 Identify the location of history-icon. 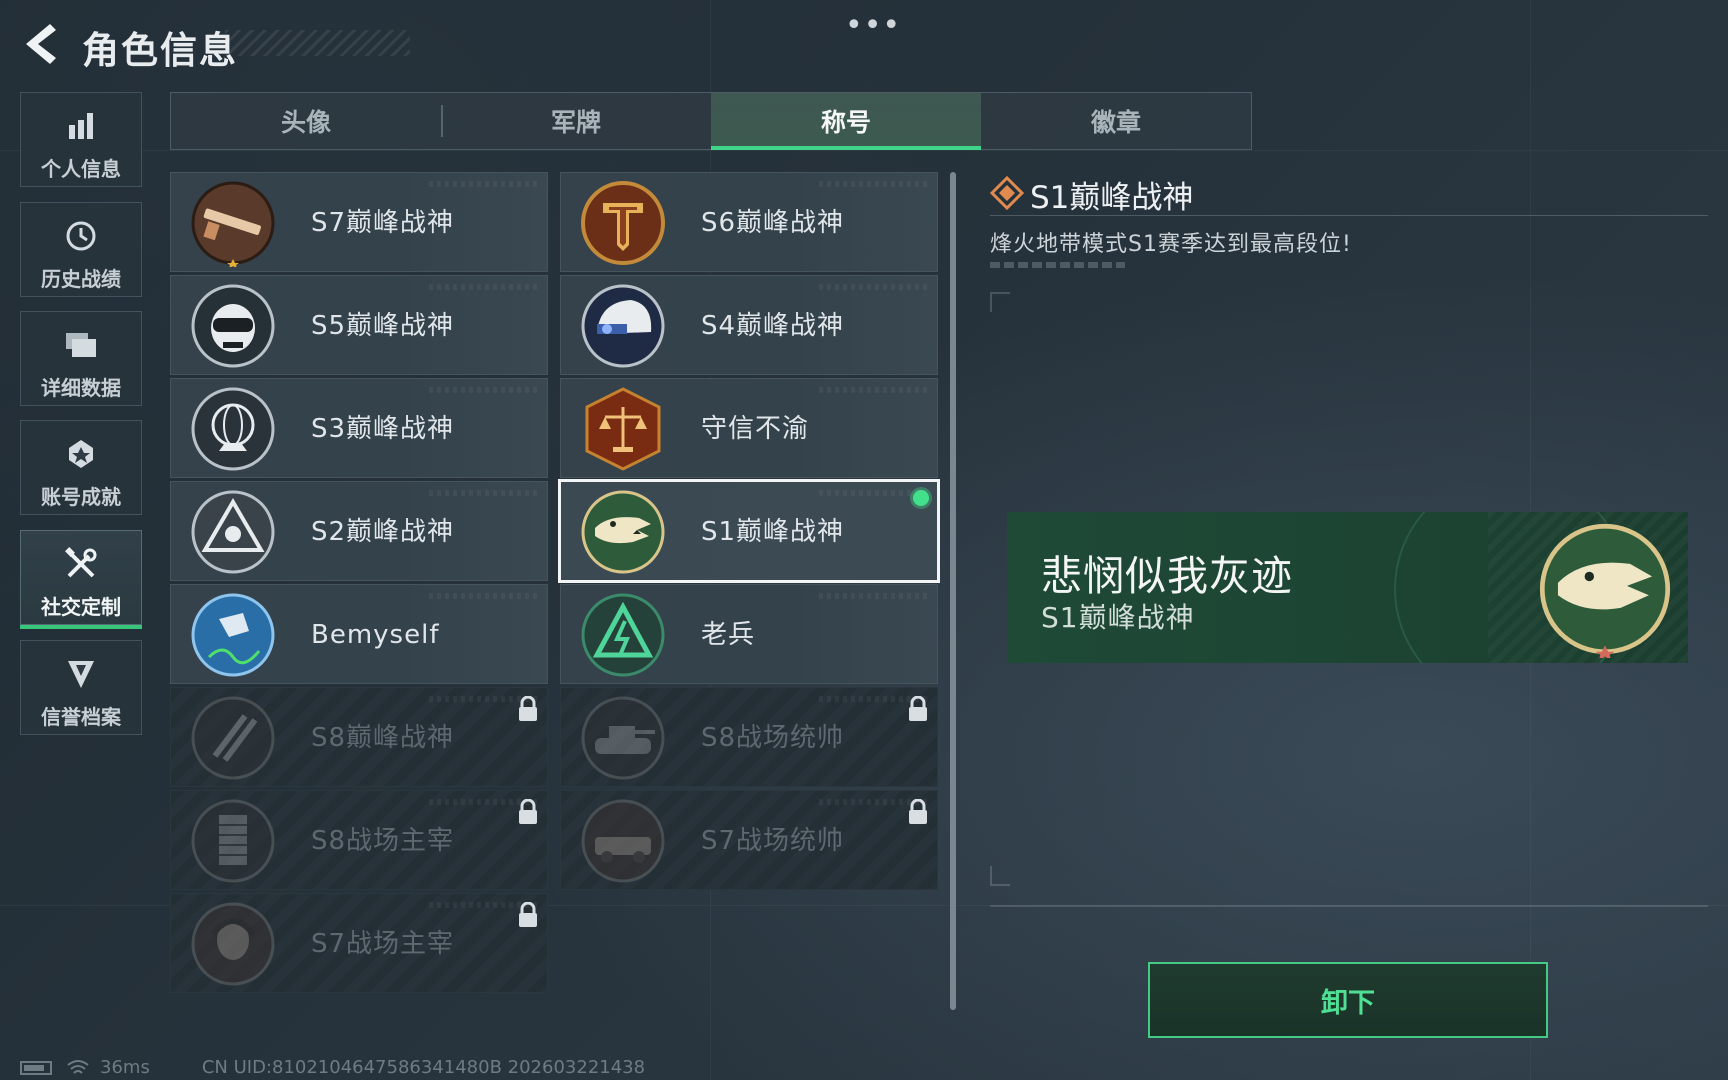
(81, 236).